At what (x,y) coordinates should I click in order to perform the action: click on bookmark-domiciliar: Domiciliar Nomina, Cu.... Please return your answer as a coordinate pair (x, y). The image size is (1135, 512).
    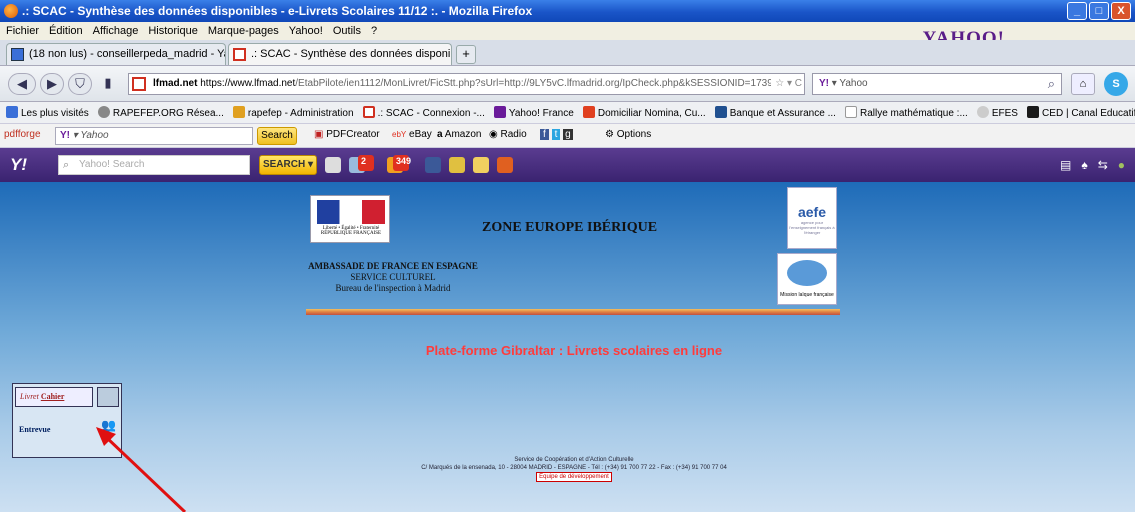
    Looking at the image, I should click on (644, 113).